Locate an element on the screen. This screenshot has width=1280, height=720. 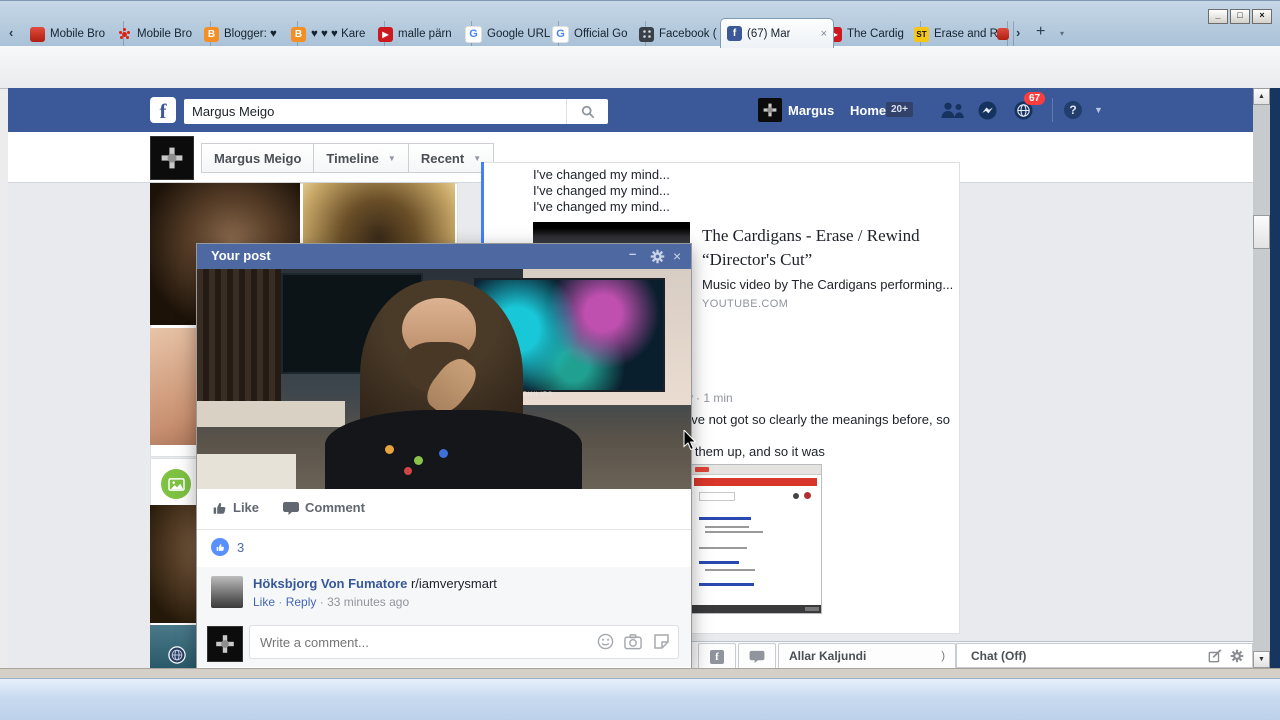
chat-friend-name: Allar Kaljundi is located at coordinates (828, 656).